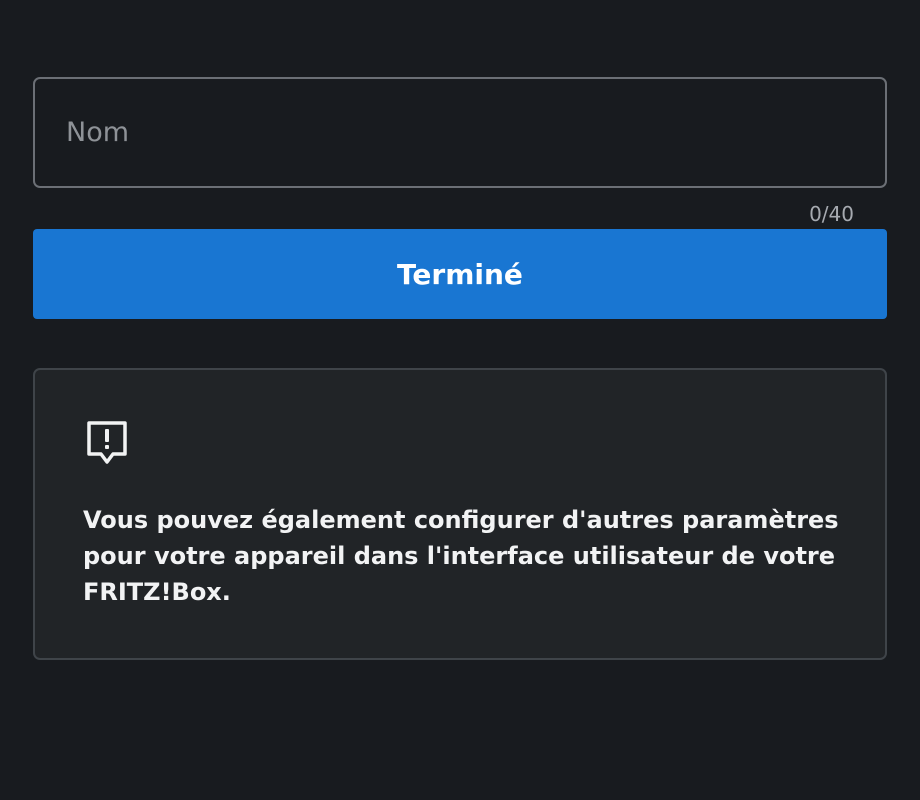 The image size is (920, 800). Describe the element at coordinates (831, 214) in the screenshot. I see `character-counter: 0/40` at that location.